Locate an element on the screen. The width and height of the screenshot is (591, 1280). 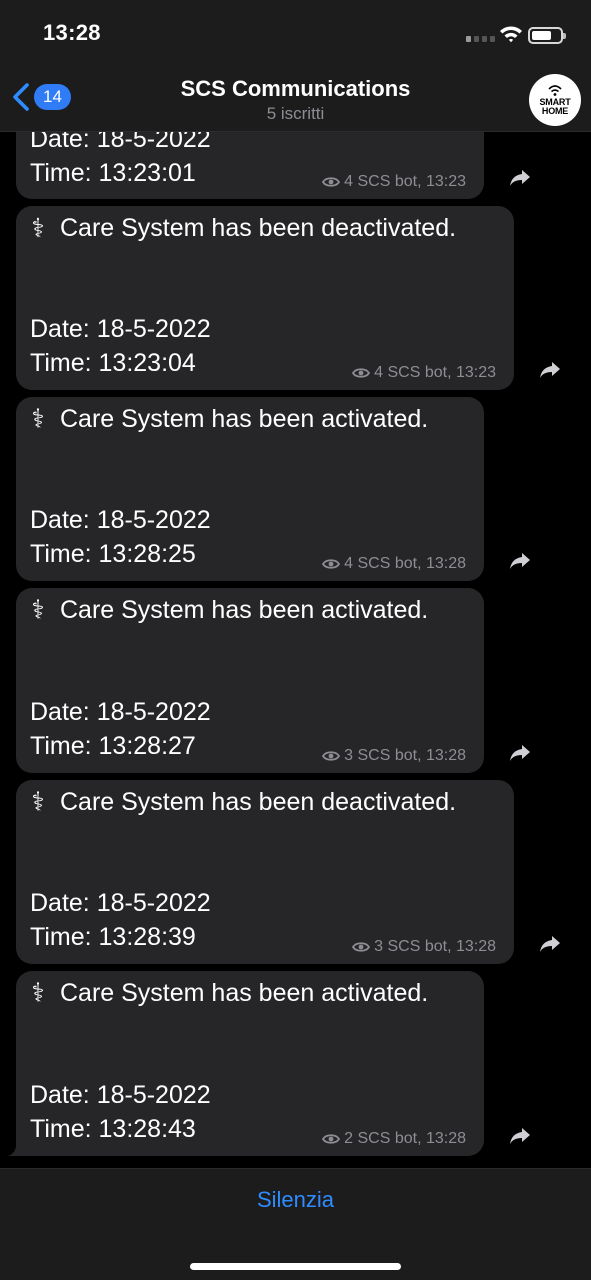
message-time: Time: 13:28:39 is located at coordinates (113, 937).